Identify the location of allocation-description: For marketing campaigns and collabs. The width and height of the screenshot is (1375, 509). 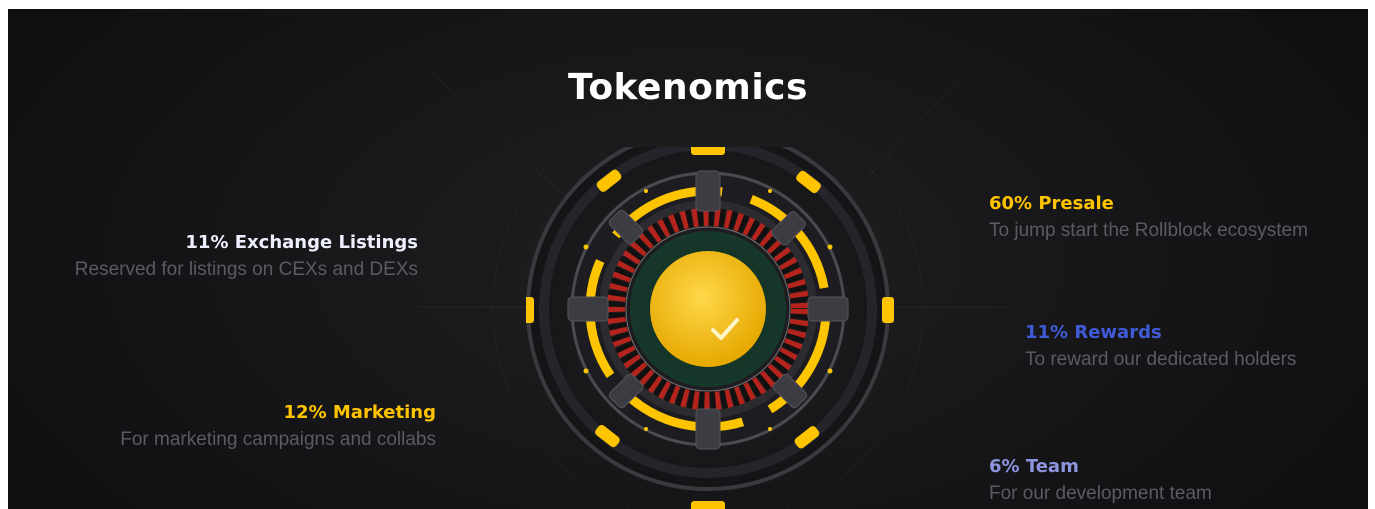
(278, 439).